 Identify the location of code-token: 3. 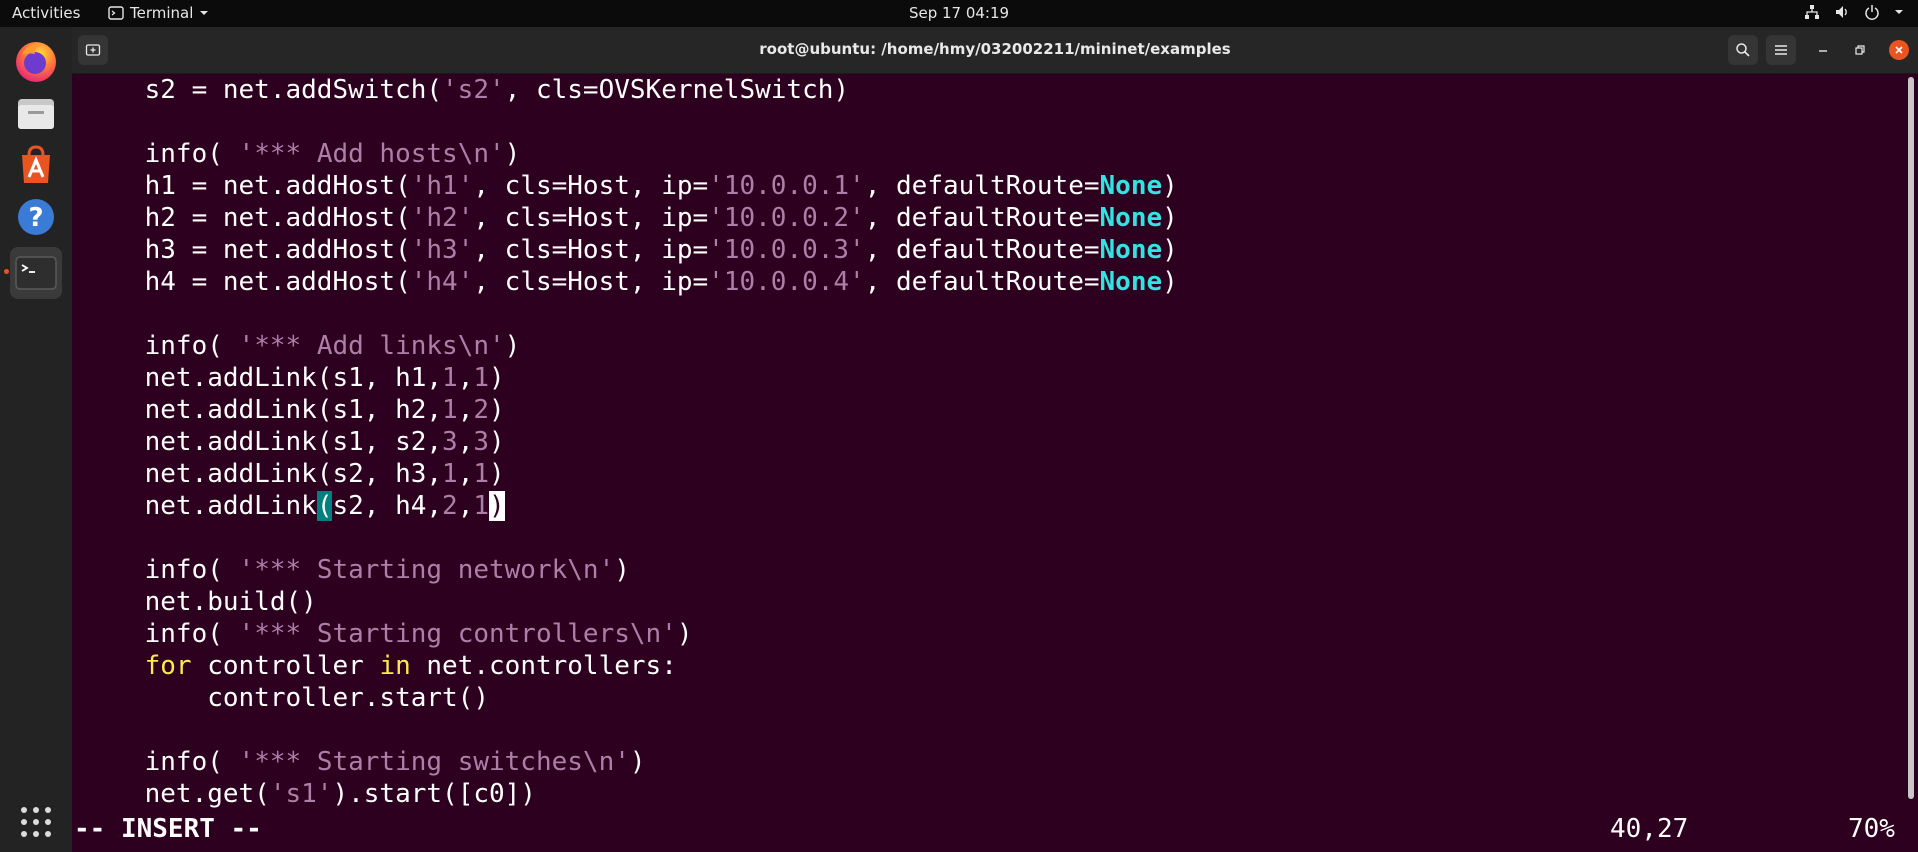
(481, 442).